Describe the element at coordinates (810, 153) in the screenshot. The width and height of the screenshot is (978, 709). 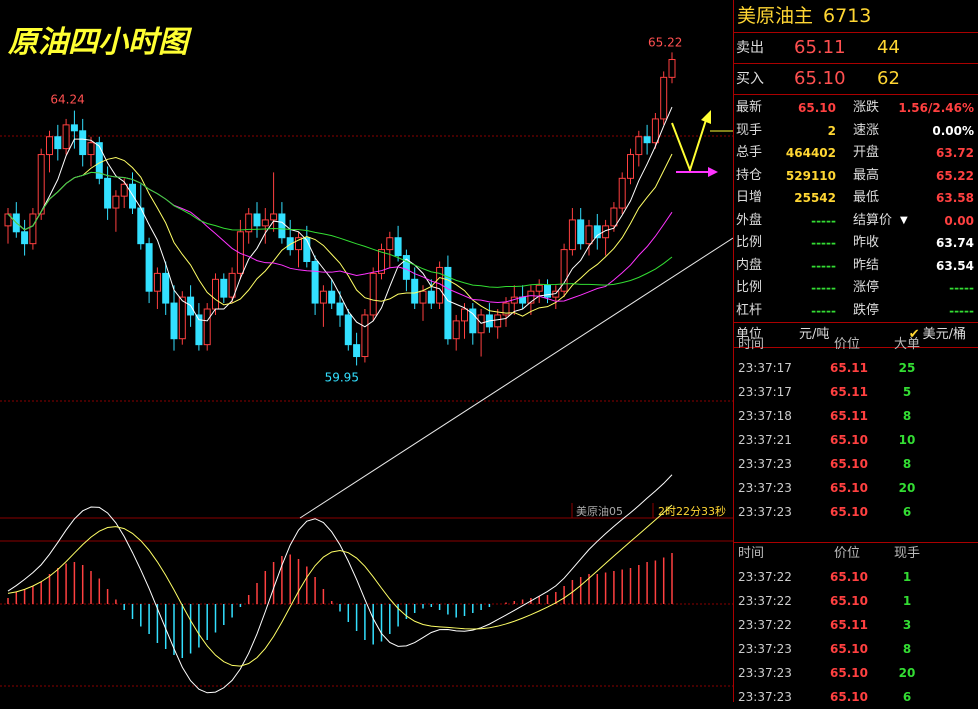
I see `stat-value: 464402` at that location.